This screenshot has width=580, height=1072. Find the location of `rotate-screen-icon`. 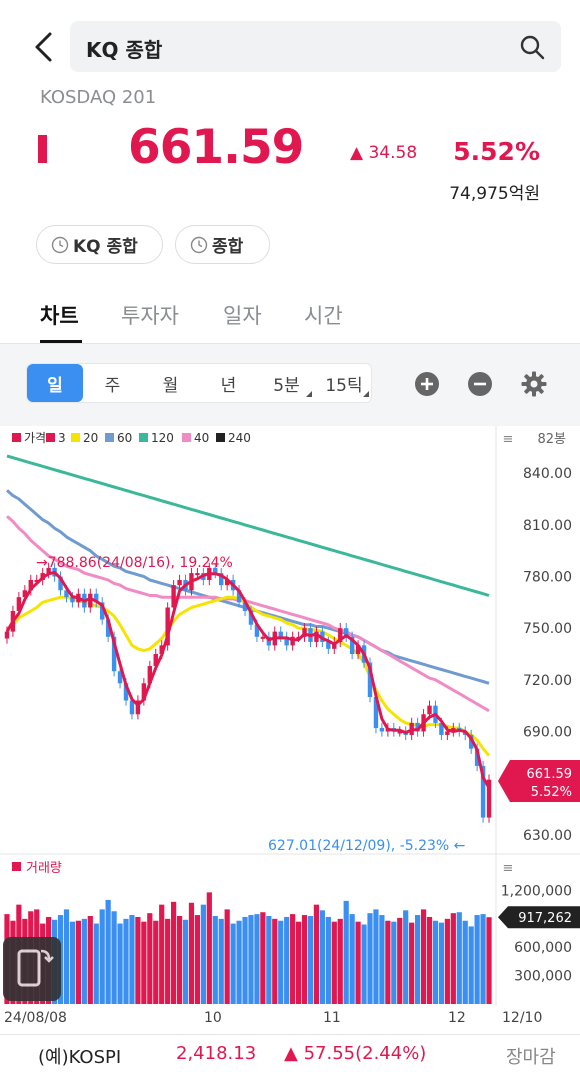

rotate-screen-icon is located at coordinates (35, 968).